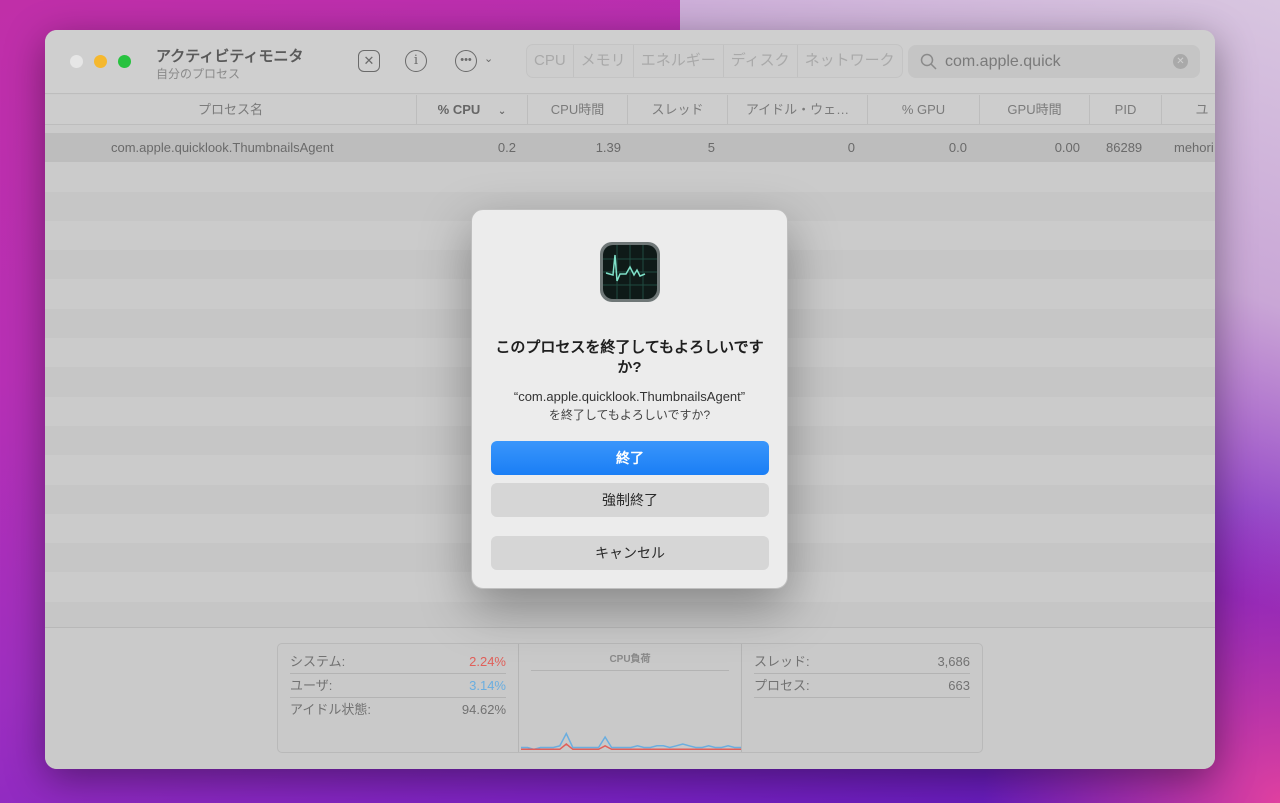 The image size is (1280, 803). What do you see at coordinates (459, 109) in the screenshot?
I see `column-cpu-label: % CPU` at bounding box center [459, 109].